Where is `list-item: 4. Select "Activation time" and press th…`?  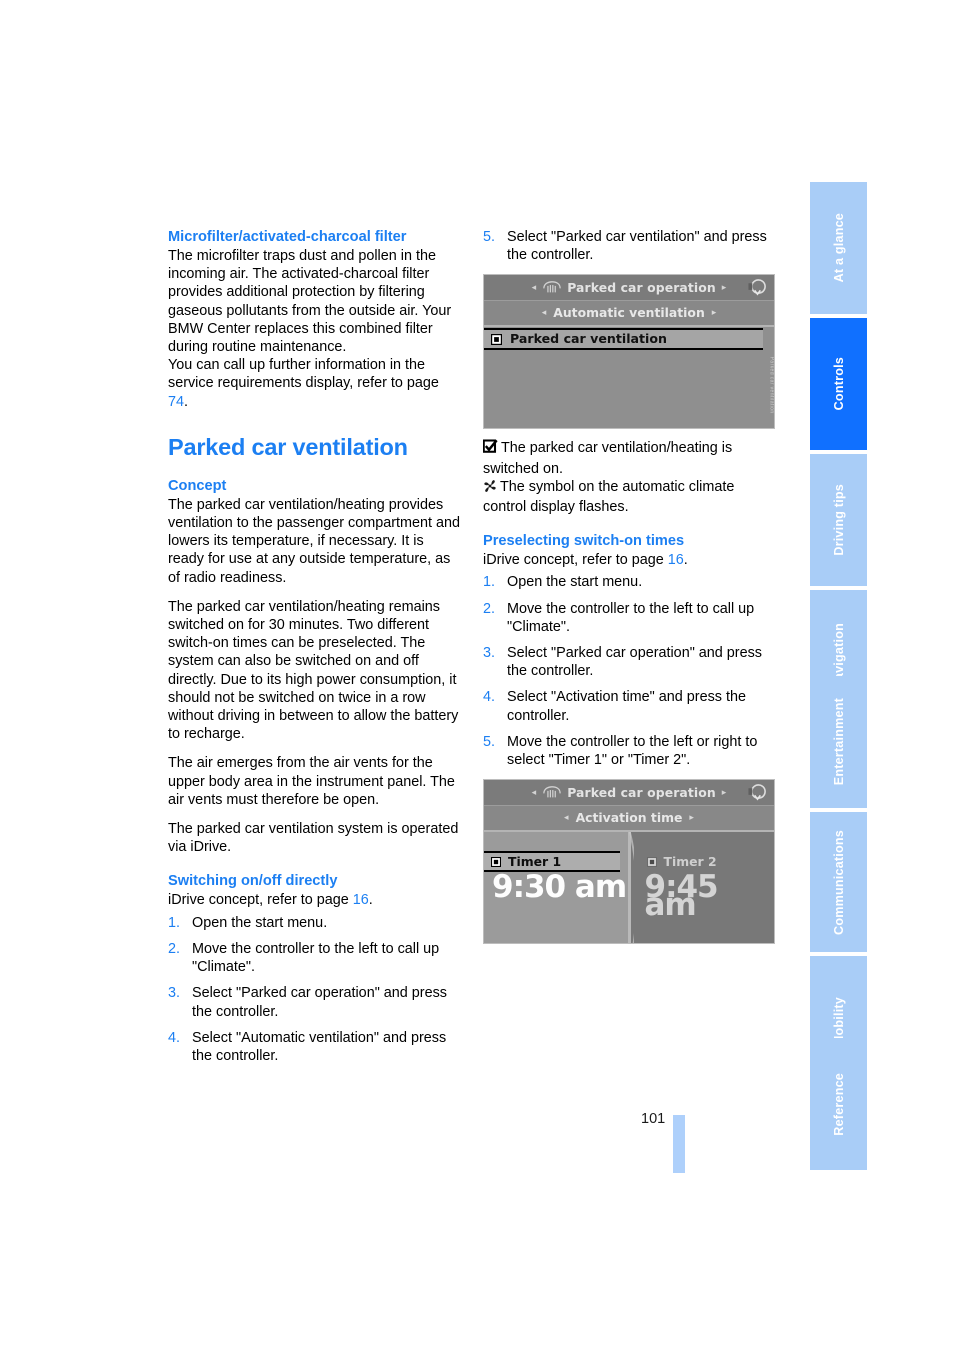
list-item: 4. Select "Activation time" and press th… is located at coordinates (629, 706).